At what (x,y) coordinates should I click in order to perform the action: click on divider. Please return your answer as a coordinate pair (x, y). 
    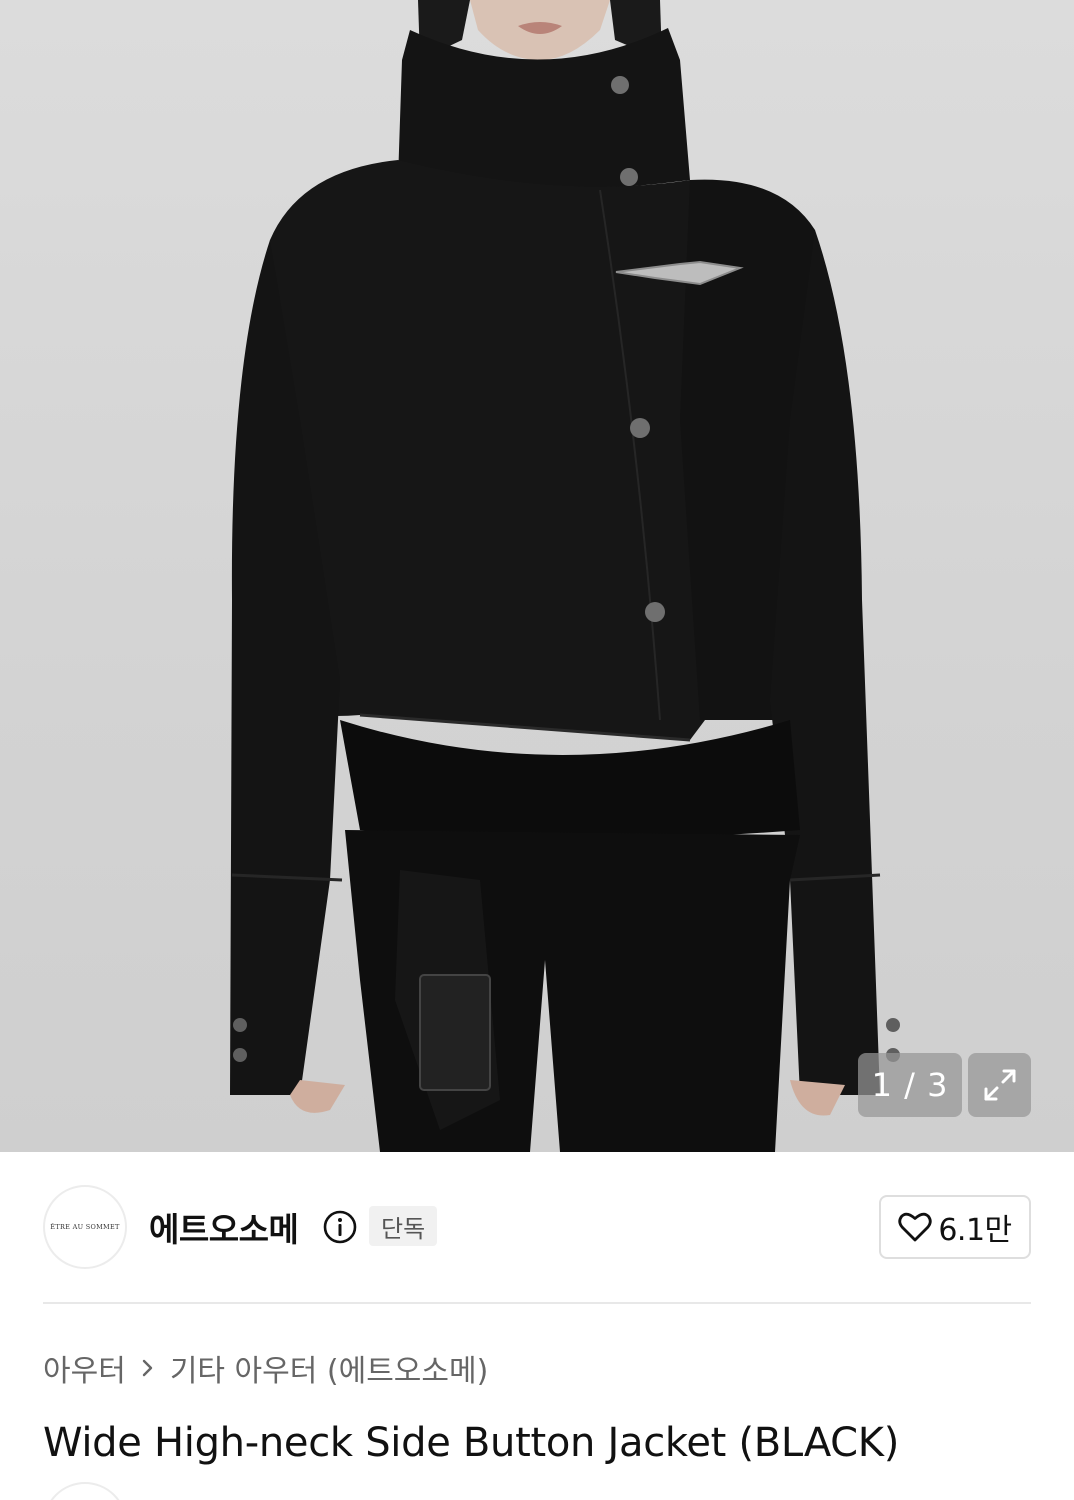
    Looking at the image, I should click on (537, 1303).